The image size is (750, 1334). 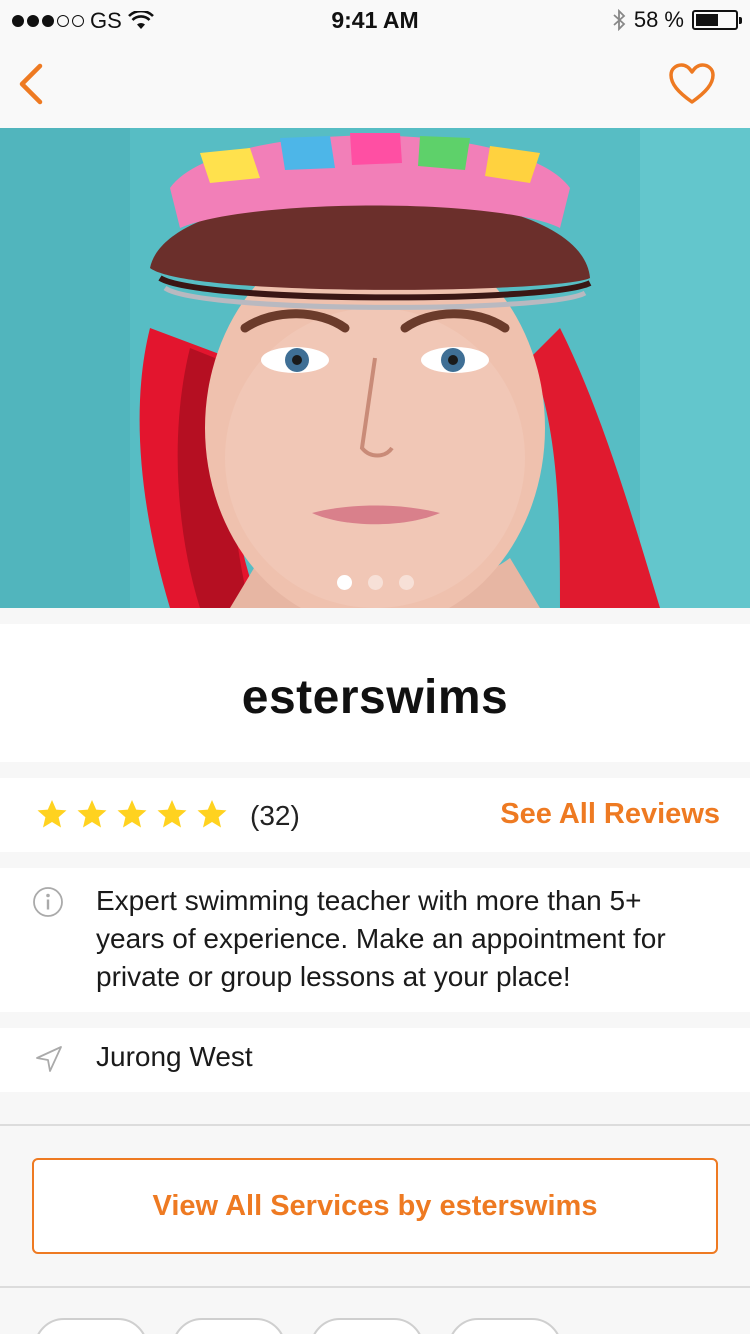 I want to click on category-chips, so click(x=298, y=1326).